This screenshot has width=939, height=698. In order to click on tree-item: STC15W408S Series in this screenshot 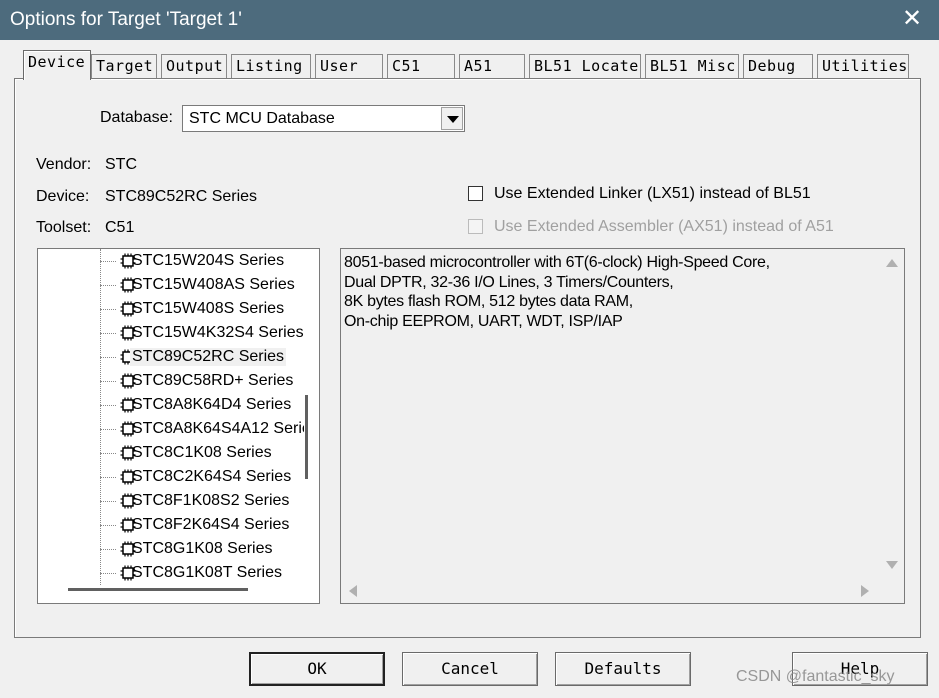, I will do `click(202, 310)`.